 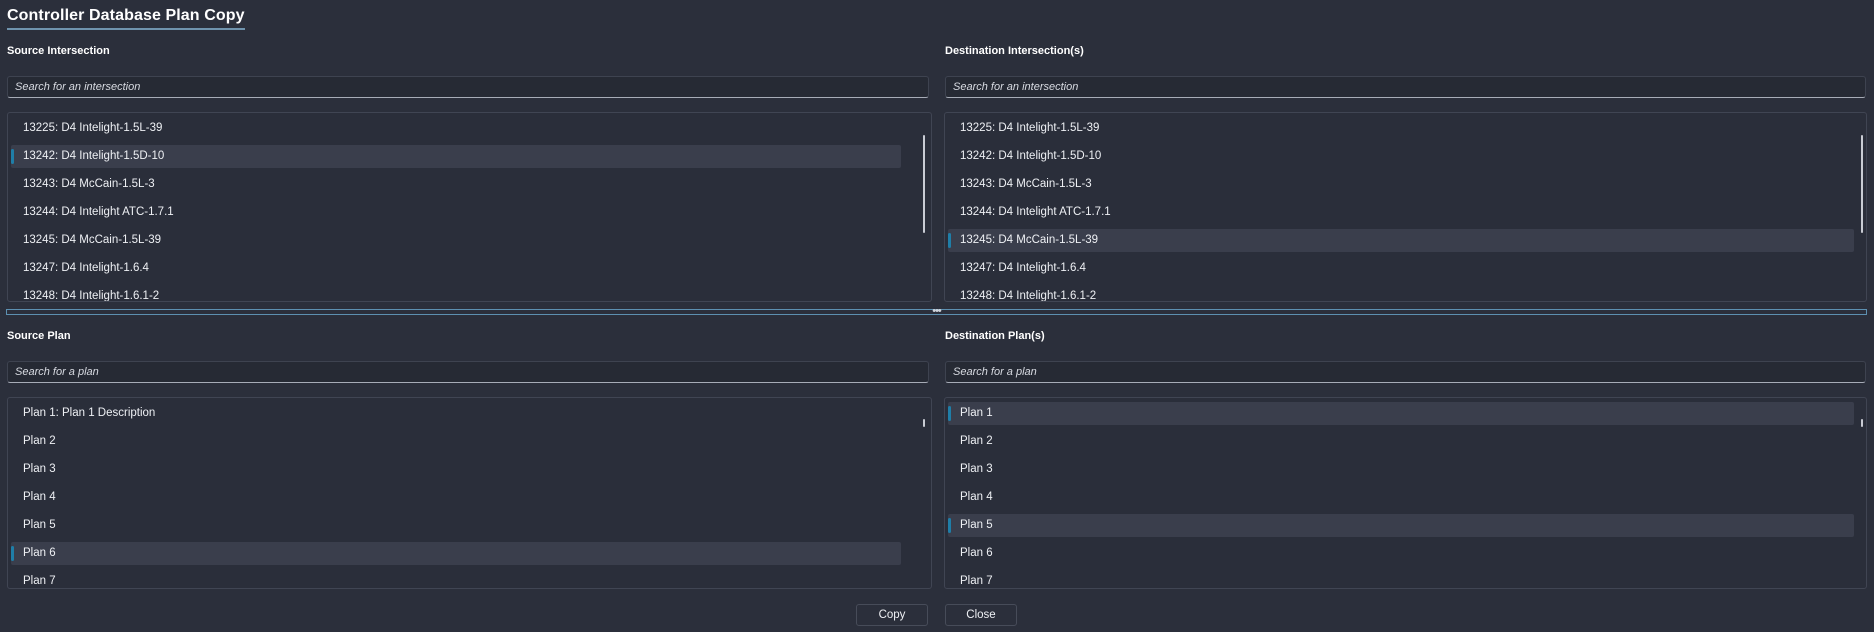 What do you see at coordinates (1401, 413) in the screenshot?
I see `list-item: Plan 1` at bounding box center [1401, 413].